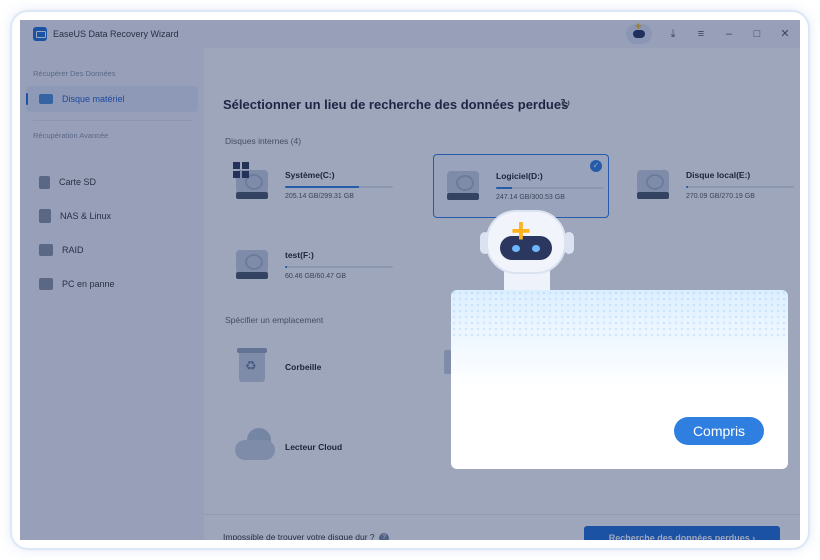 Image resolution: width=820 pixels, height=560 pixels. What do you see at coordinates (528, 252) in the screenshot?
I see `mascot-astronaut-icon: +` at bounding box center [528, 252].